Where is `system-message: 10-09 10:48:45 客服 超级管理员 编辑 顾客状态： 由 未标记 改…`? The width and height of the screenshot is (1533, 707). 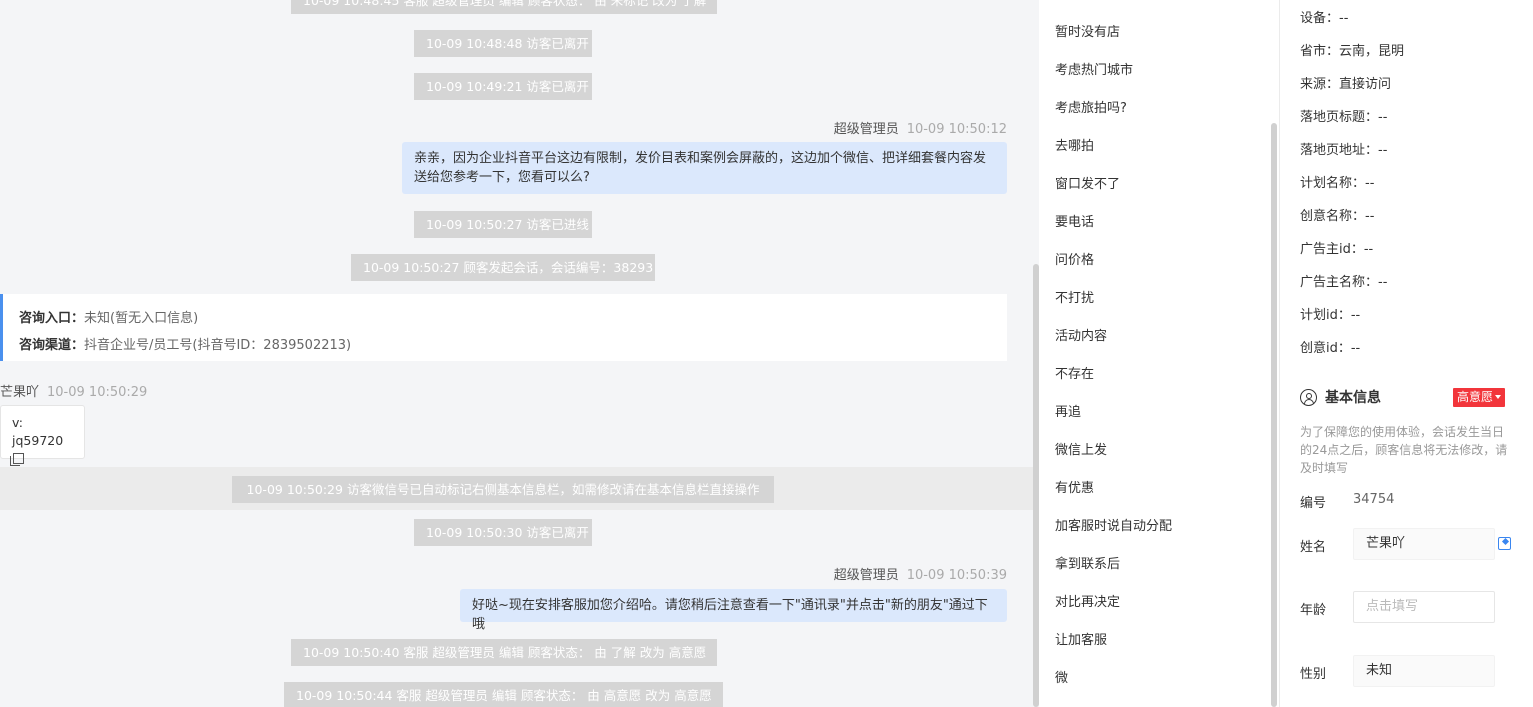 system-message: 10-09 10:48:45 客服 超级管理员 编辑 顾客状态： 由 未标记 改… is located at coordinates (504, 7).